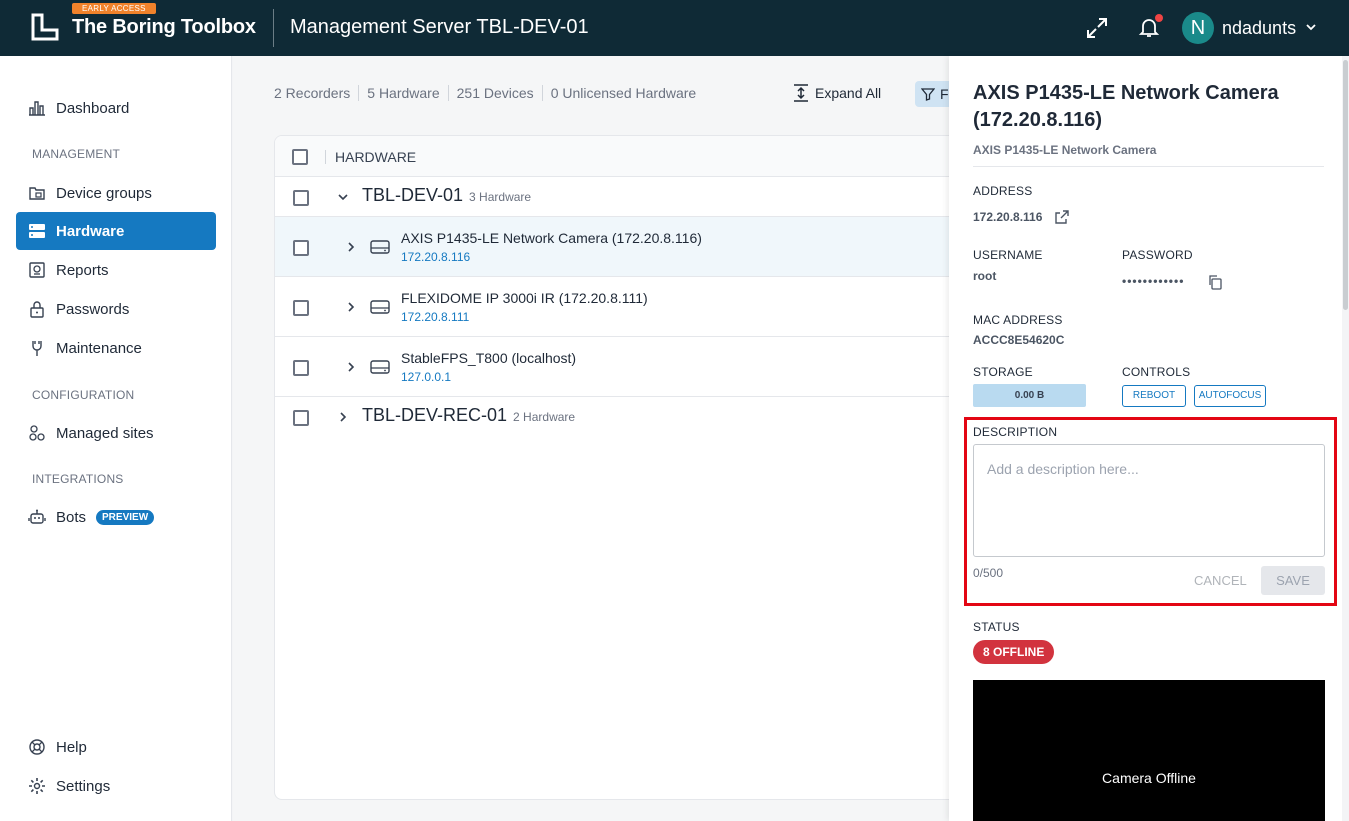  Describe the element at coordinates (37, 270) in the screenshot. I see `reports-icon` at that location.